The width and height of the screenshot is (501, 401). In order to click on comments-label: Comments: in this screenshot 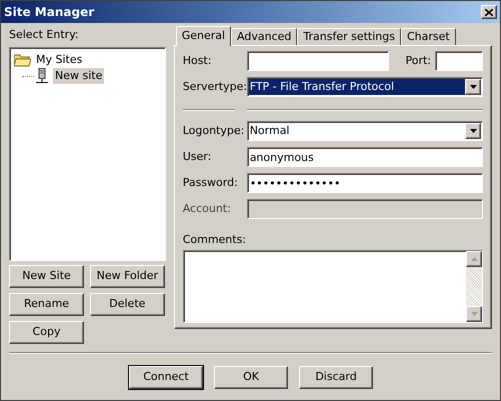, I will do `click(215, 240)`.